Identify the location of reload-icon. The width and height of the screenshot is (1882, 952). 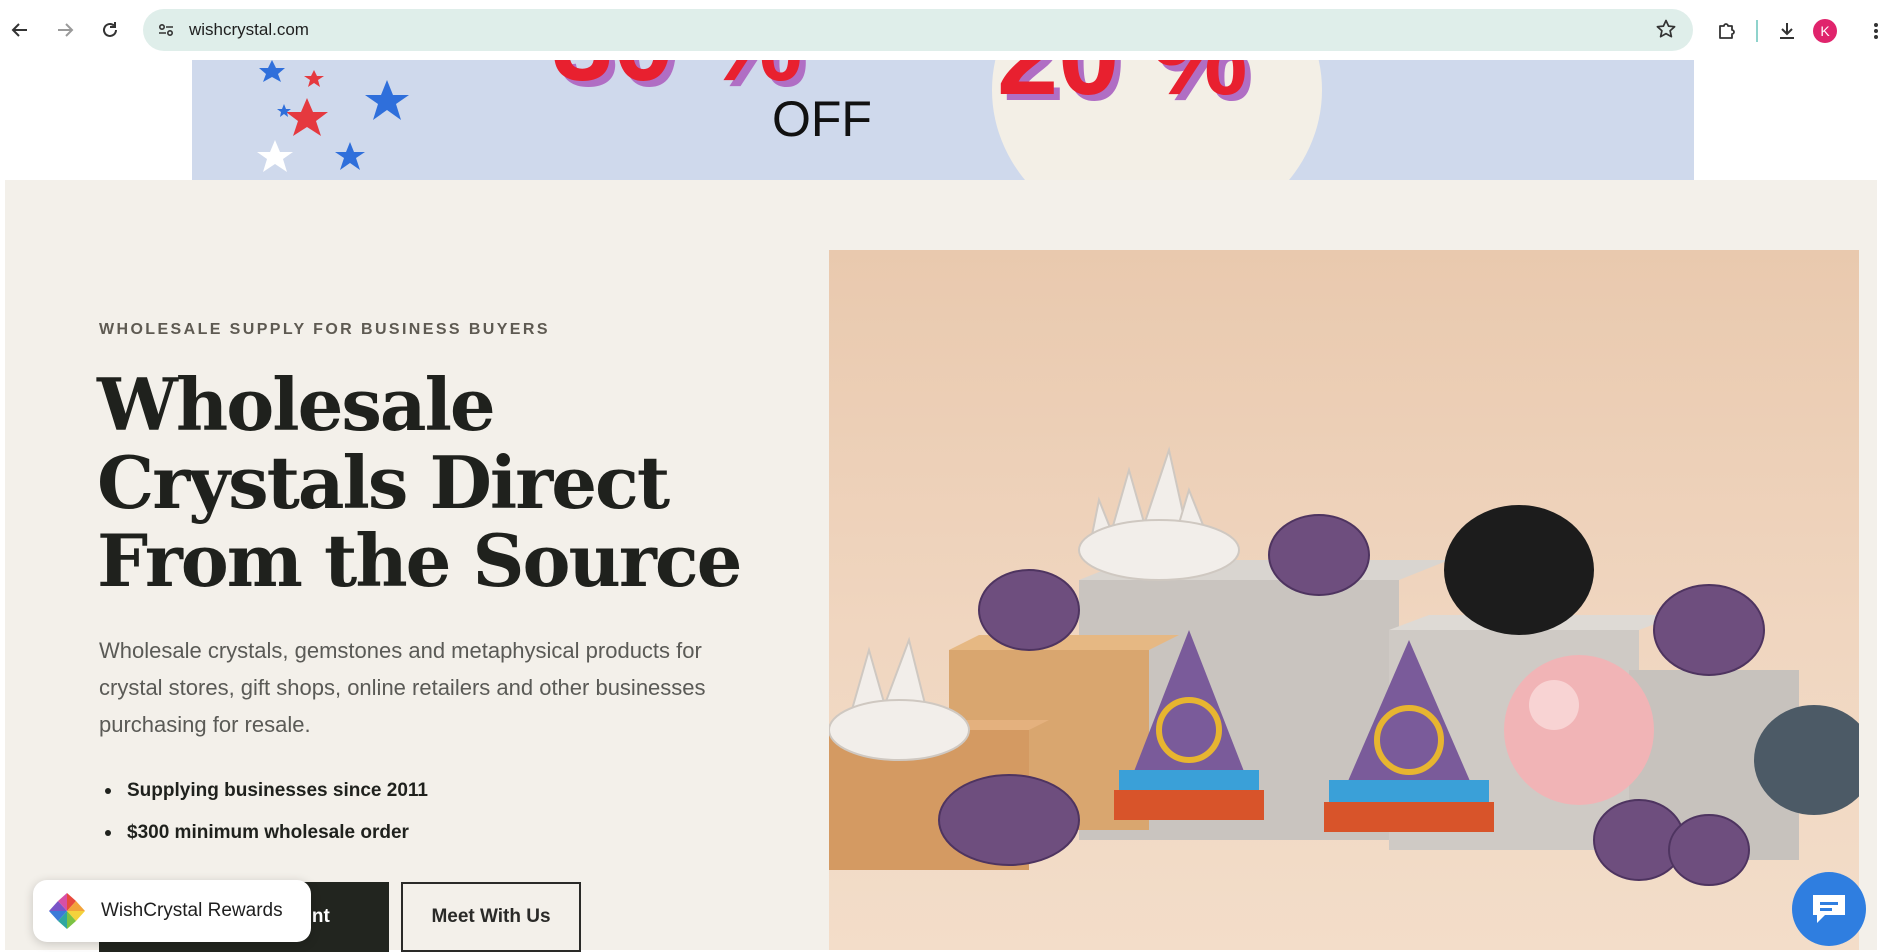
(110, 29).